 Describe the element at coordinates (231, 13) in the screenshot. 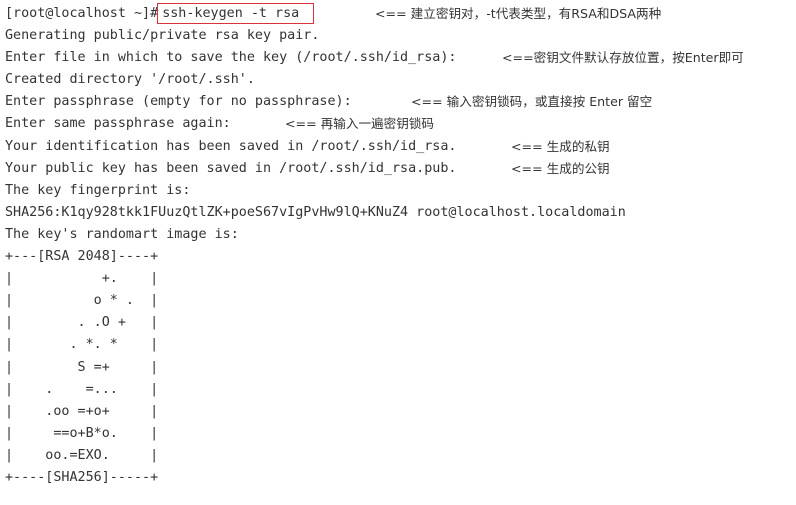

I see `command-text: ssh-keygen -t rsa` at that location.